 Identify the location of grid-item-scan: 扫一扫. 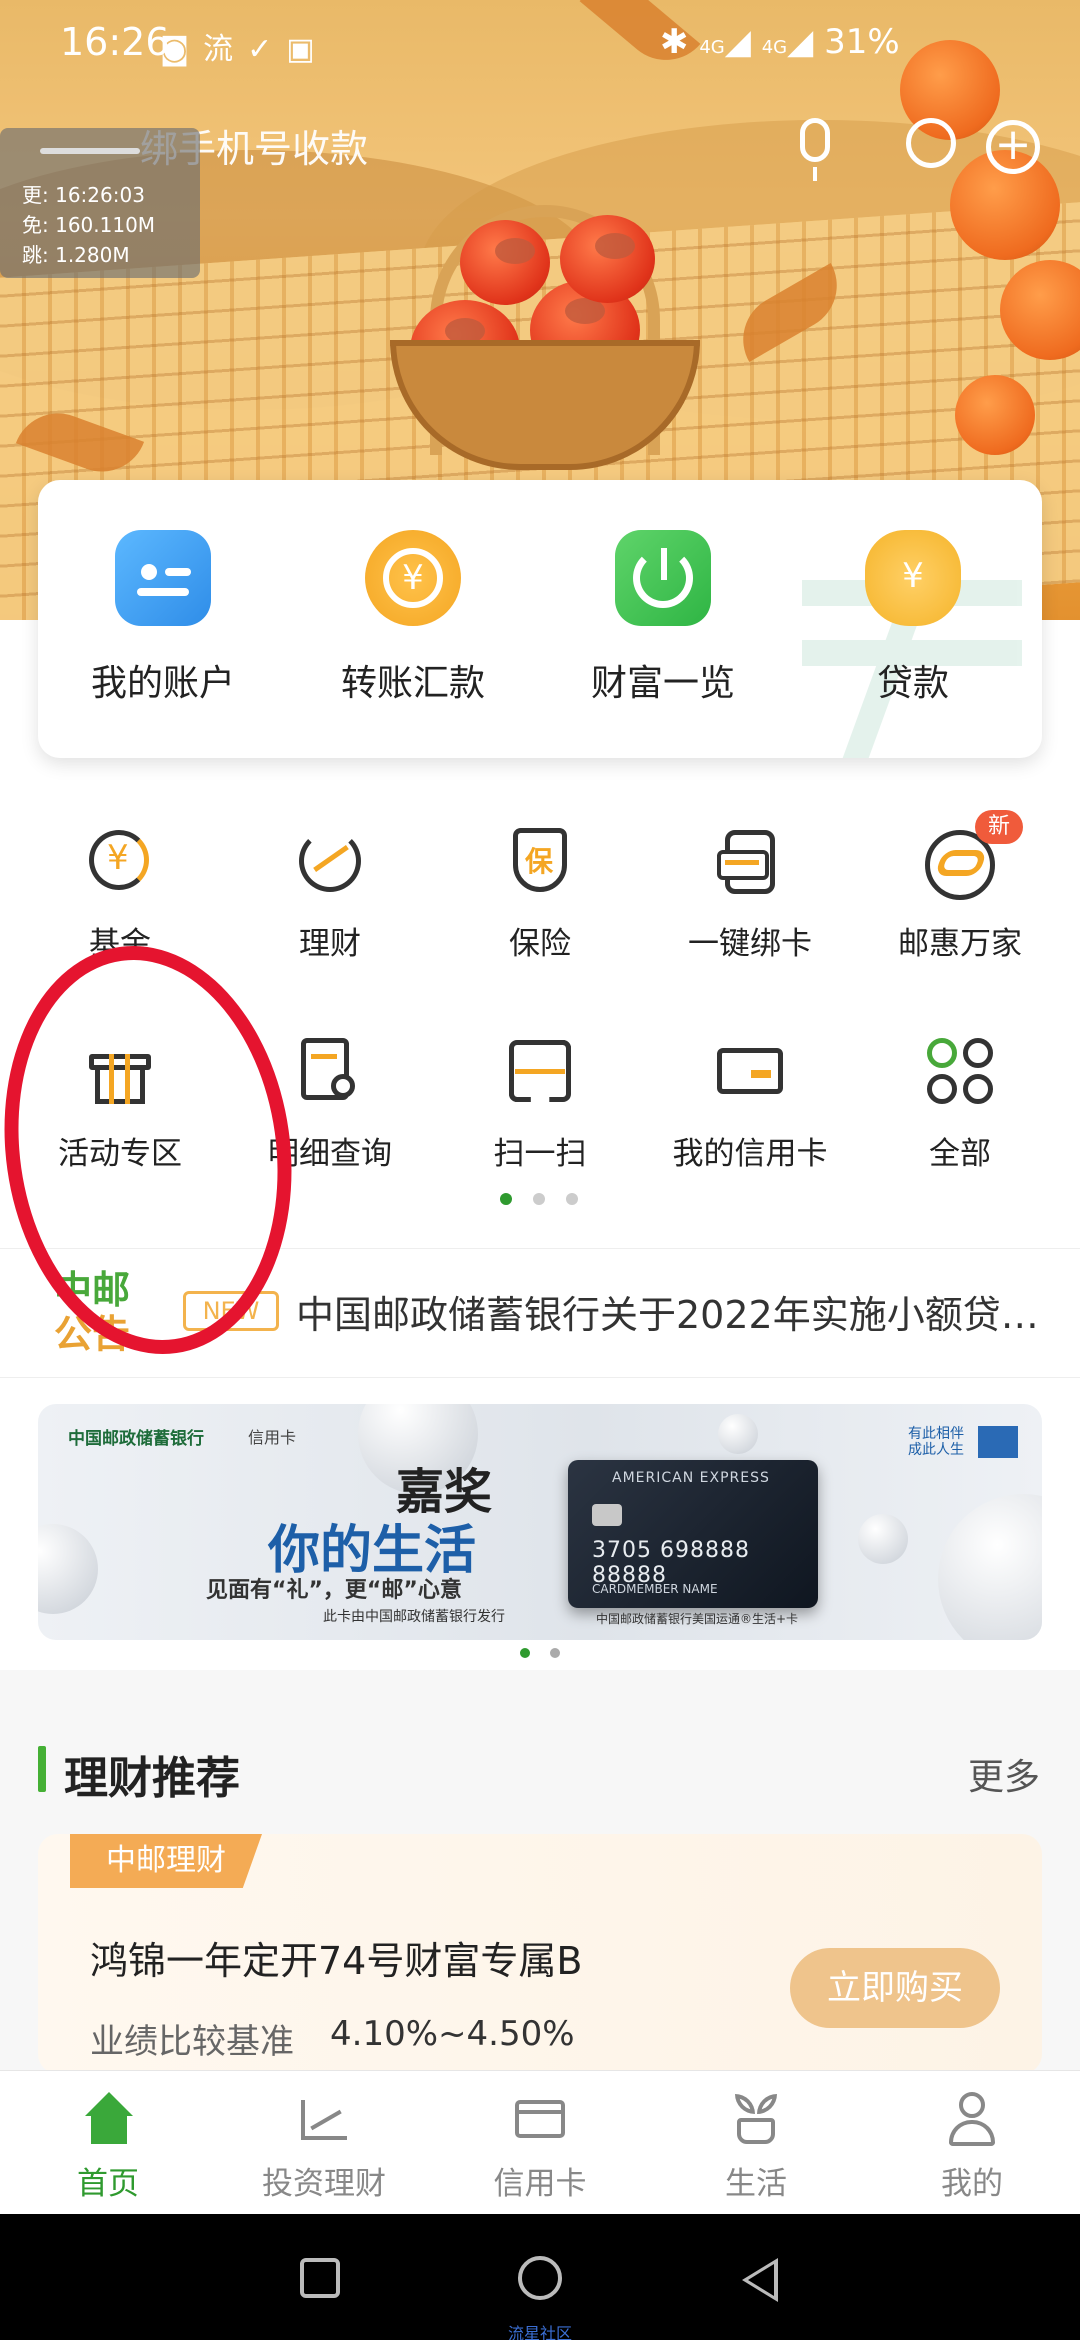
(540, 1104).